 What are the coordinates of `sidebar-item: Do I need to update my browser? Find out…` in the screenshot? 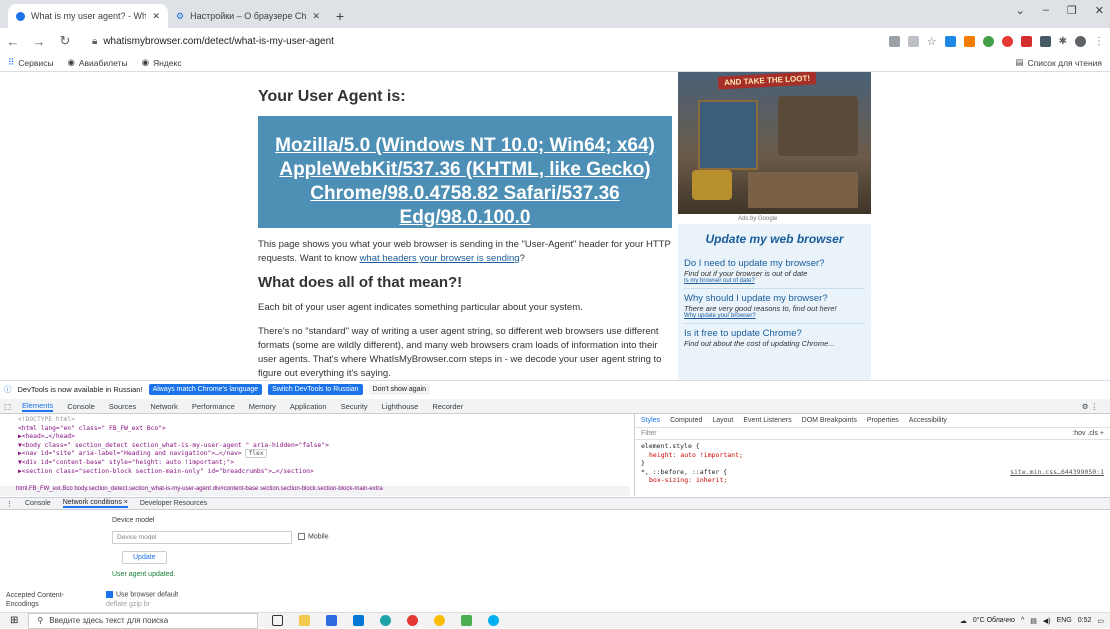 It's located at (774, 271).